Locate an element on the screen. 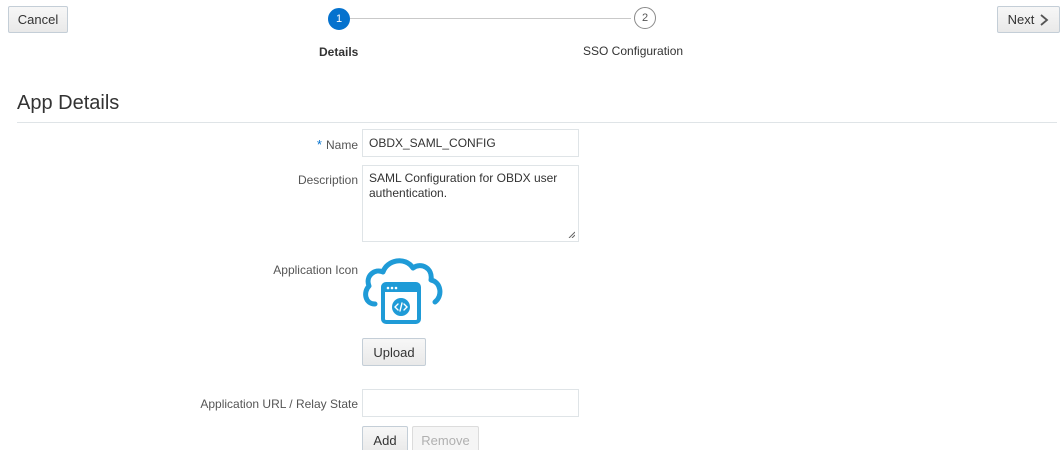 The height and width of the screenshot is (450, 1064). name-field-value: OBDX_SAML_CONFIG is located at coordinates (432, 143).